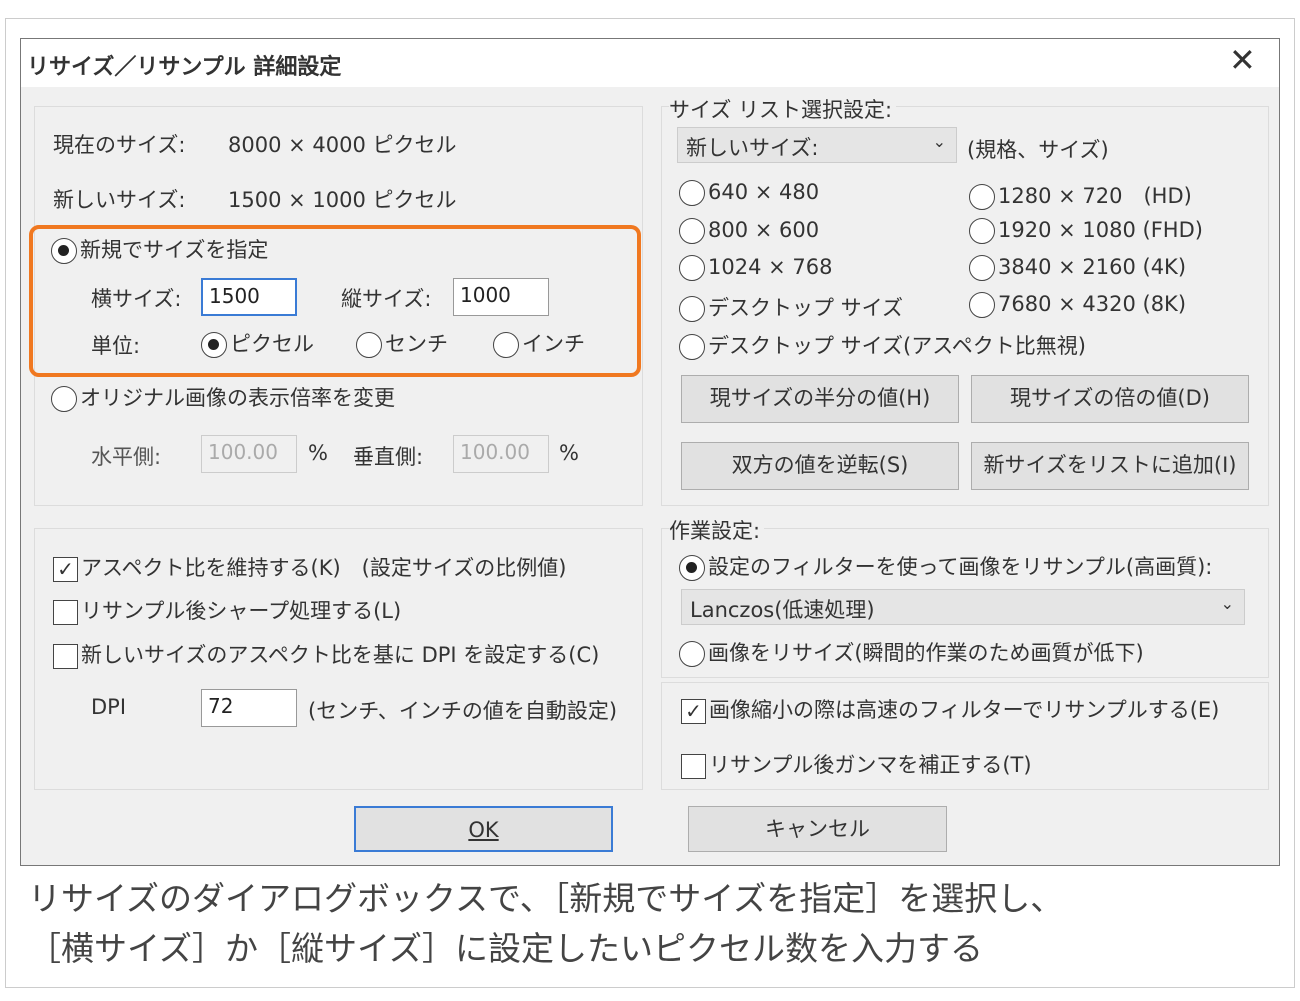 The height and width of the screenshot is (1001, 1300). Describe the element at coordinates (1092, 304) in the screenshot. I see `size-label: 7680 × 4320 (8K)` at that location.